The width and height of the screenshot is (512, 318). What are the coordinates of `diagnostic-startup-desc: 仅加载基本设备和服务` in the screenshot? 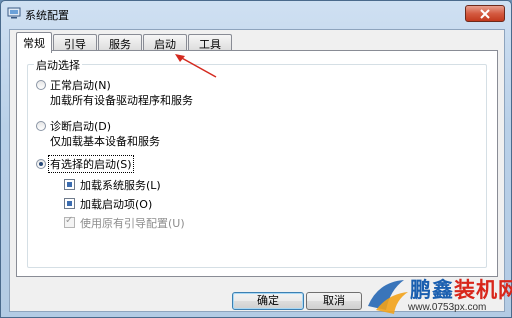 It's located at (105, 141).